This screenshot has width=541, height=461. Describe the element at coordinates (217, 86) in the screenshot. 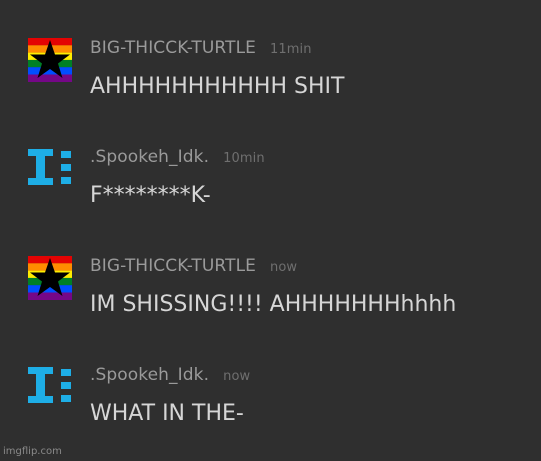

I see `message-text: AHHHHHHHHHHH SHIT` at that location.